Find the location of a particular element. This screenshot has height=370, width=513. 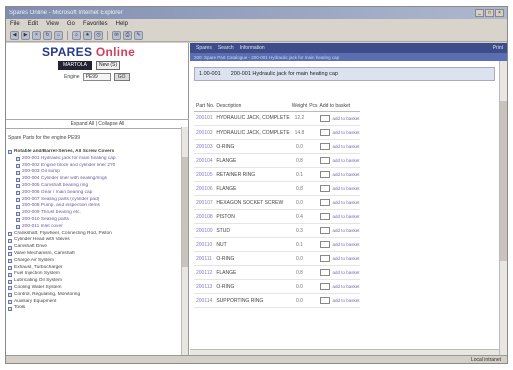

search-icon: ⌕ is located at coordinates (76, 35).